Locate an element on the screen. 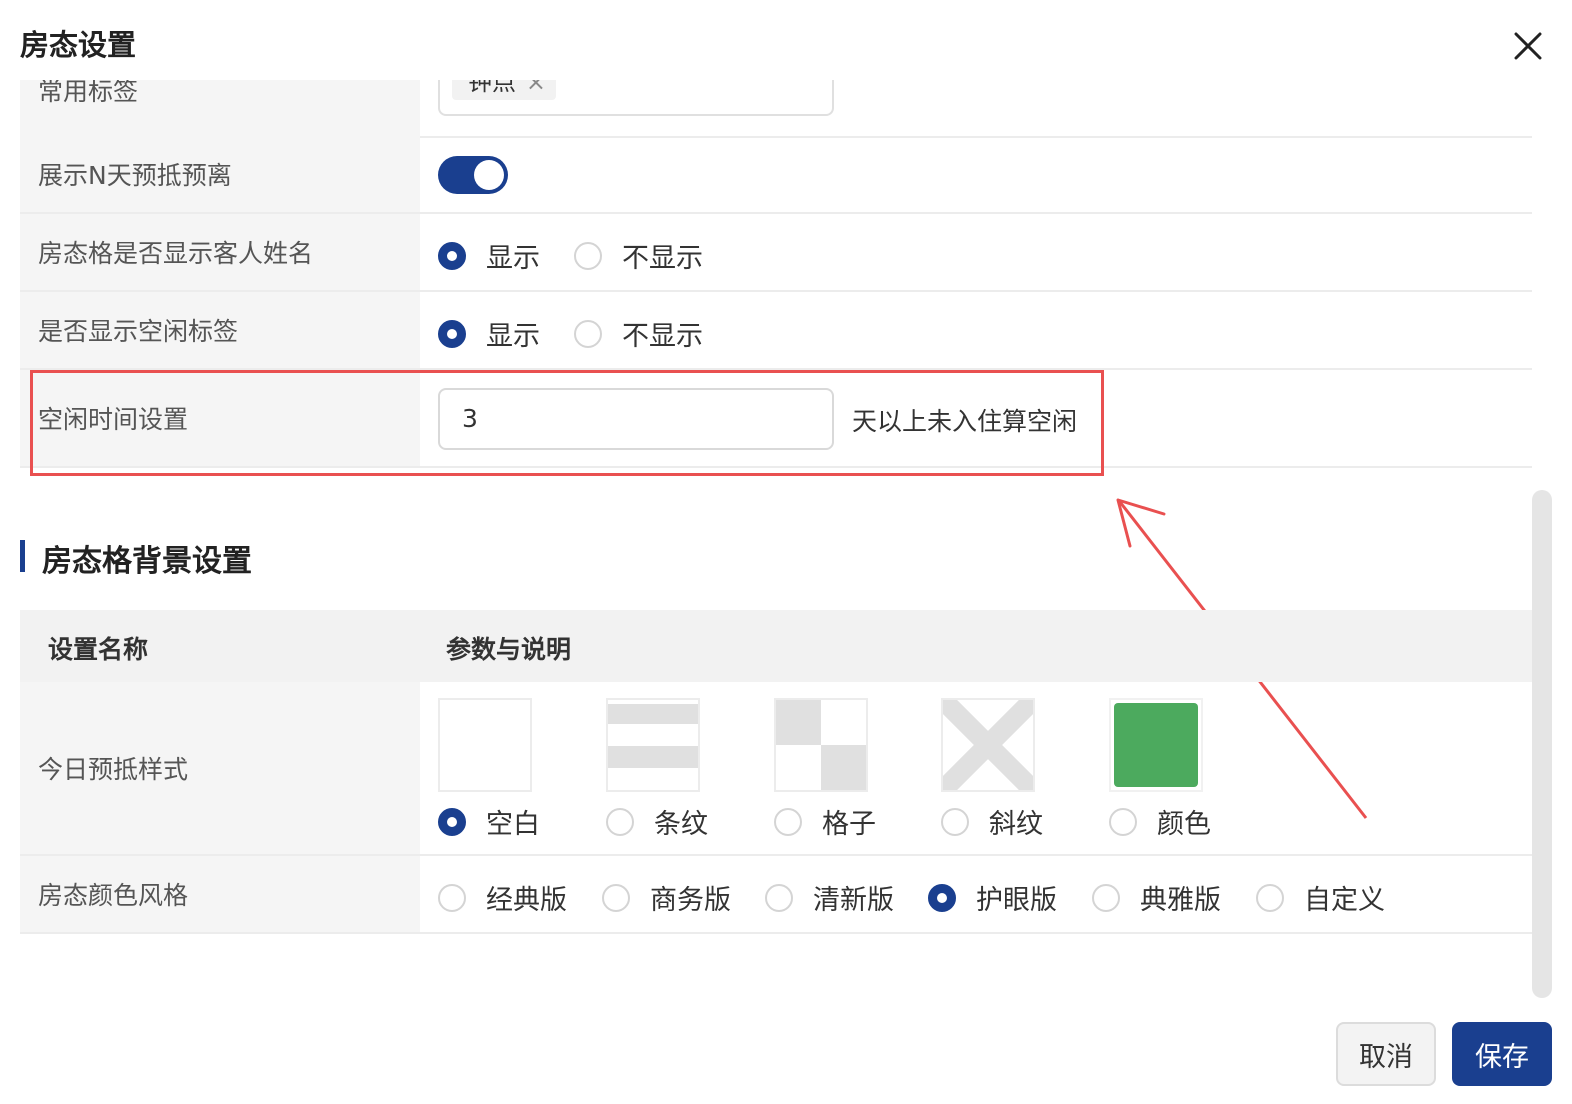  idle-tag-label: 是否显示空闲标签 is located at coordinates (138, 331).